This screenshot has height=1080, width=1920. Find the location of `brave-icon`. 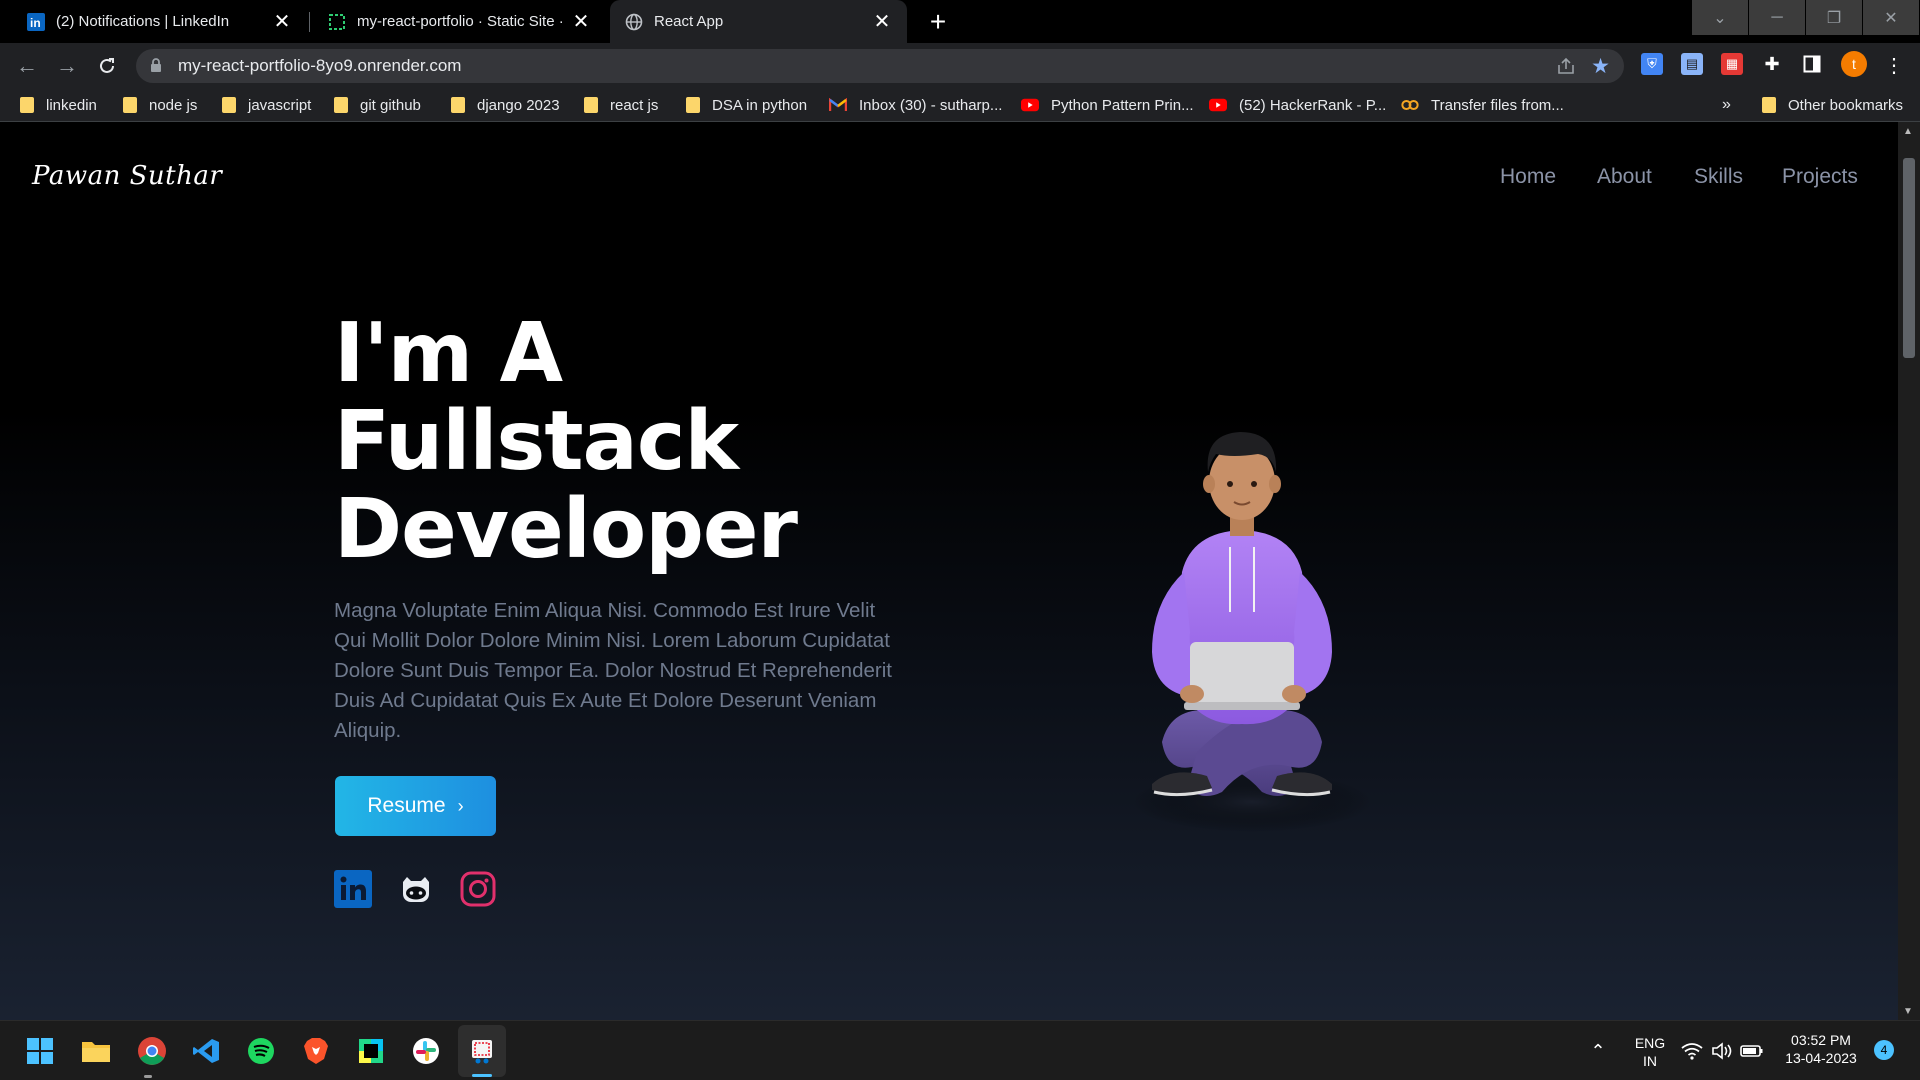

brave-icon is located at coordinates (316, 1051).